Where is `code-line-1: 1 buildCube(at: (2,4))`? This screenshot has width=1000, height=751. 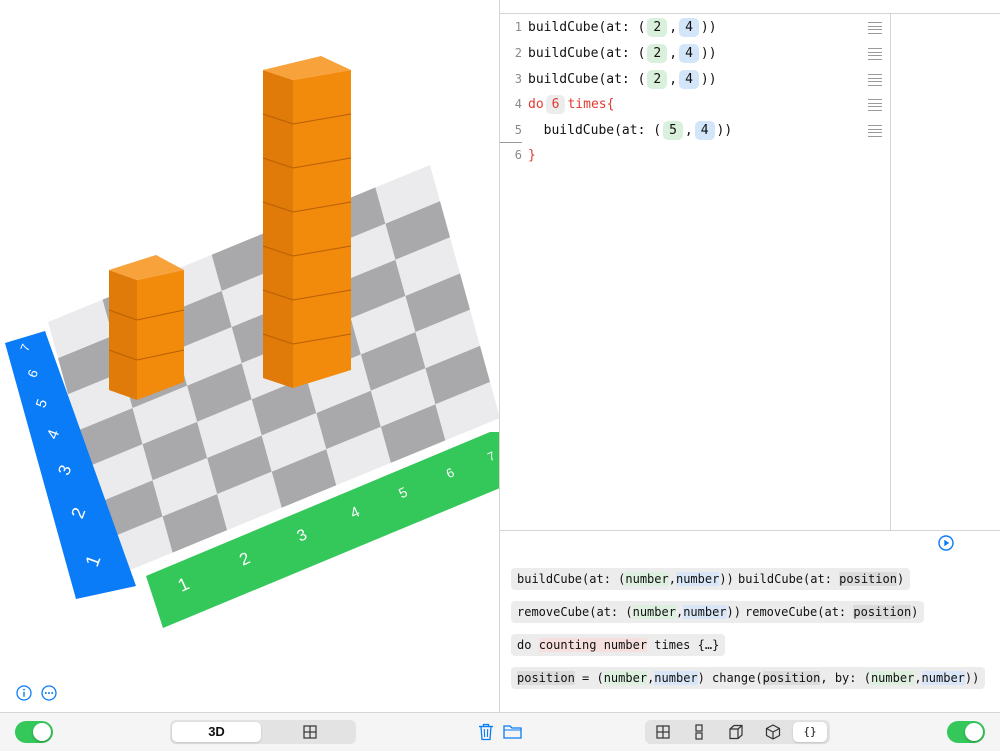
code-line-1: 1 buildCube(at: (2,4)) is located at coordinates (695, 27).